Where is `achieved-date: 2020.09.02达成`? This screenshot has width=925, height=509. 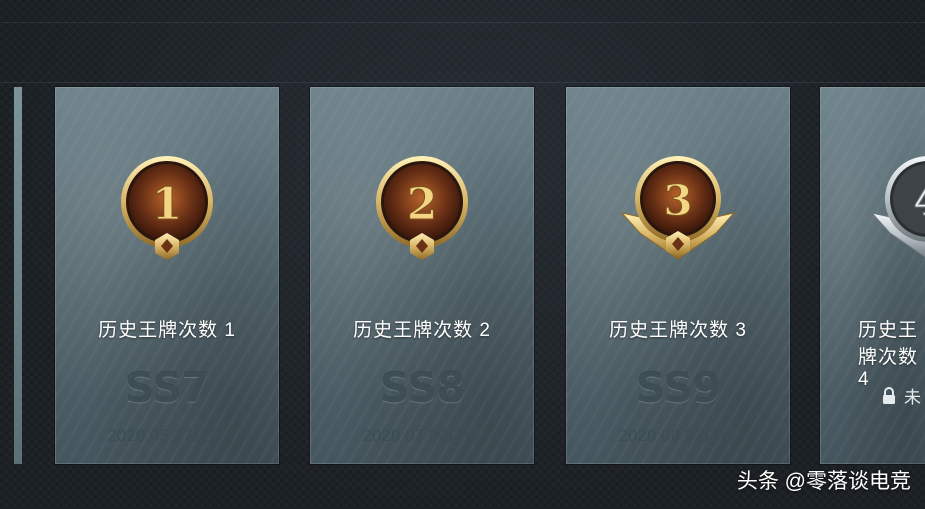 achieved-date: 2020.09.02达成 is located at coordinates (678, 435).